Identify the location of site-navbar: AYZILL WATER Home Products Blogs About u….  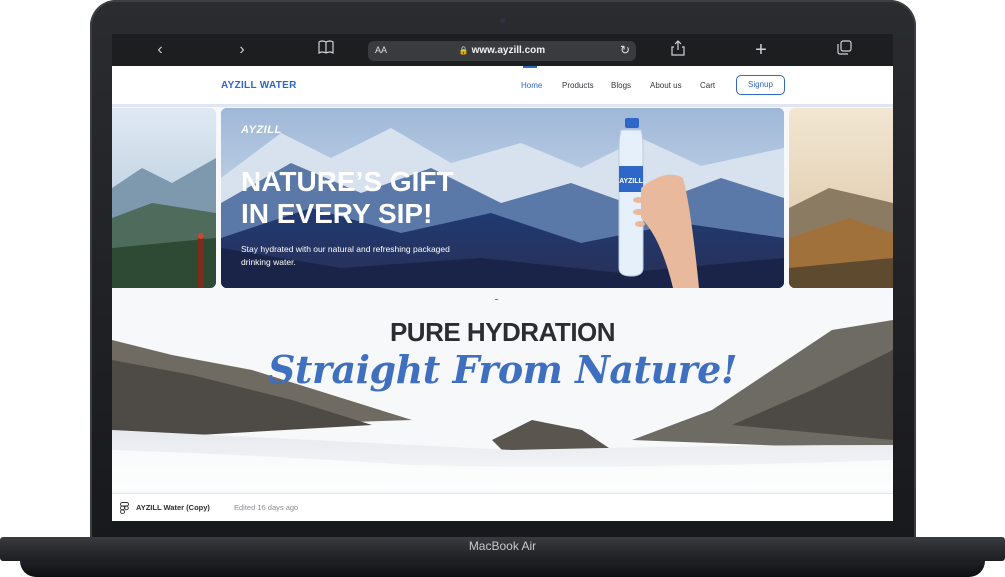
(502, 86).